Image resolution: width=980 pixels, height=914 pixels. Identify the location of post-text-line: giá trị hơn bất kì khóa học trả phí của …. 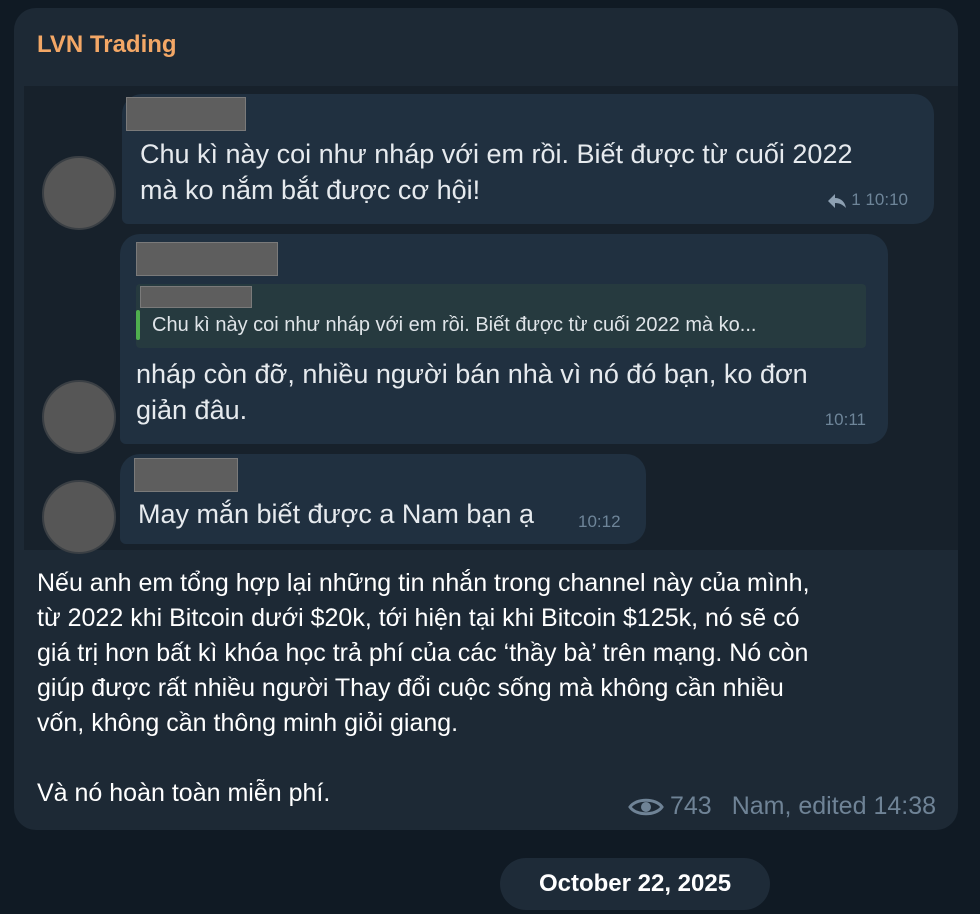
(423, 653).